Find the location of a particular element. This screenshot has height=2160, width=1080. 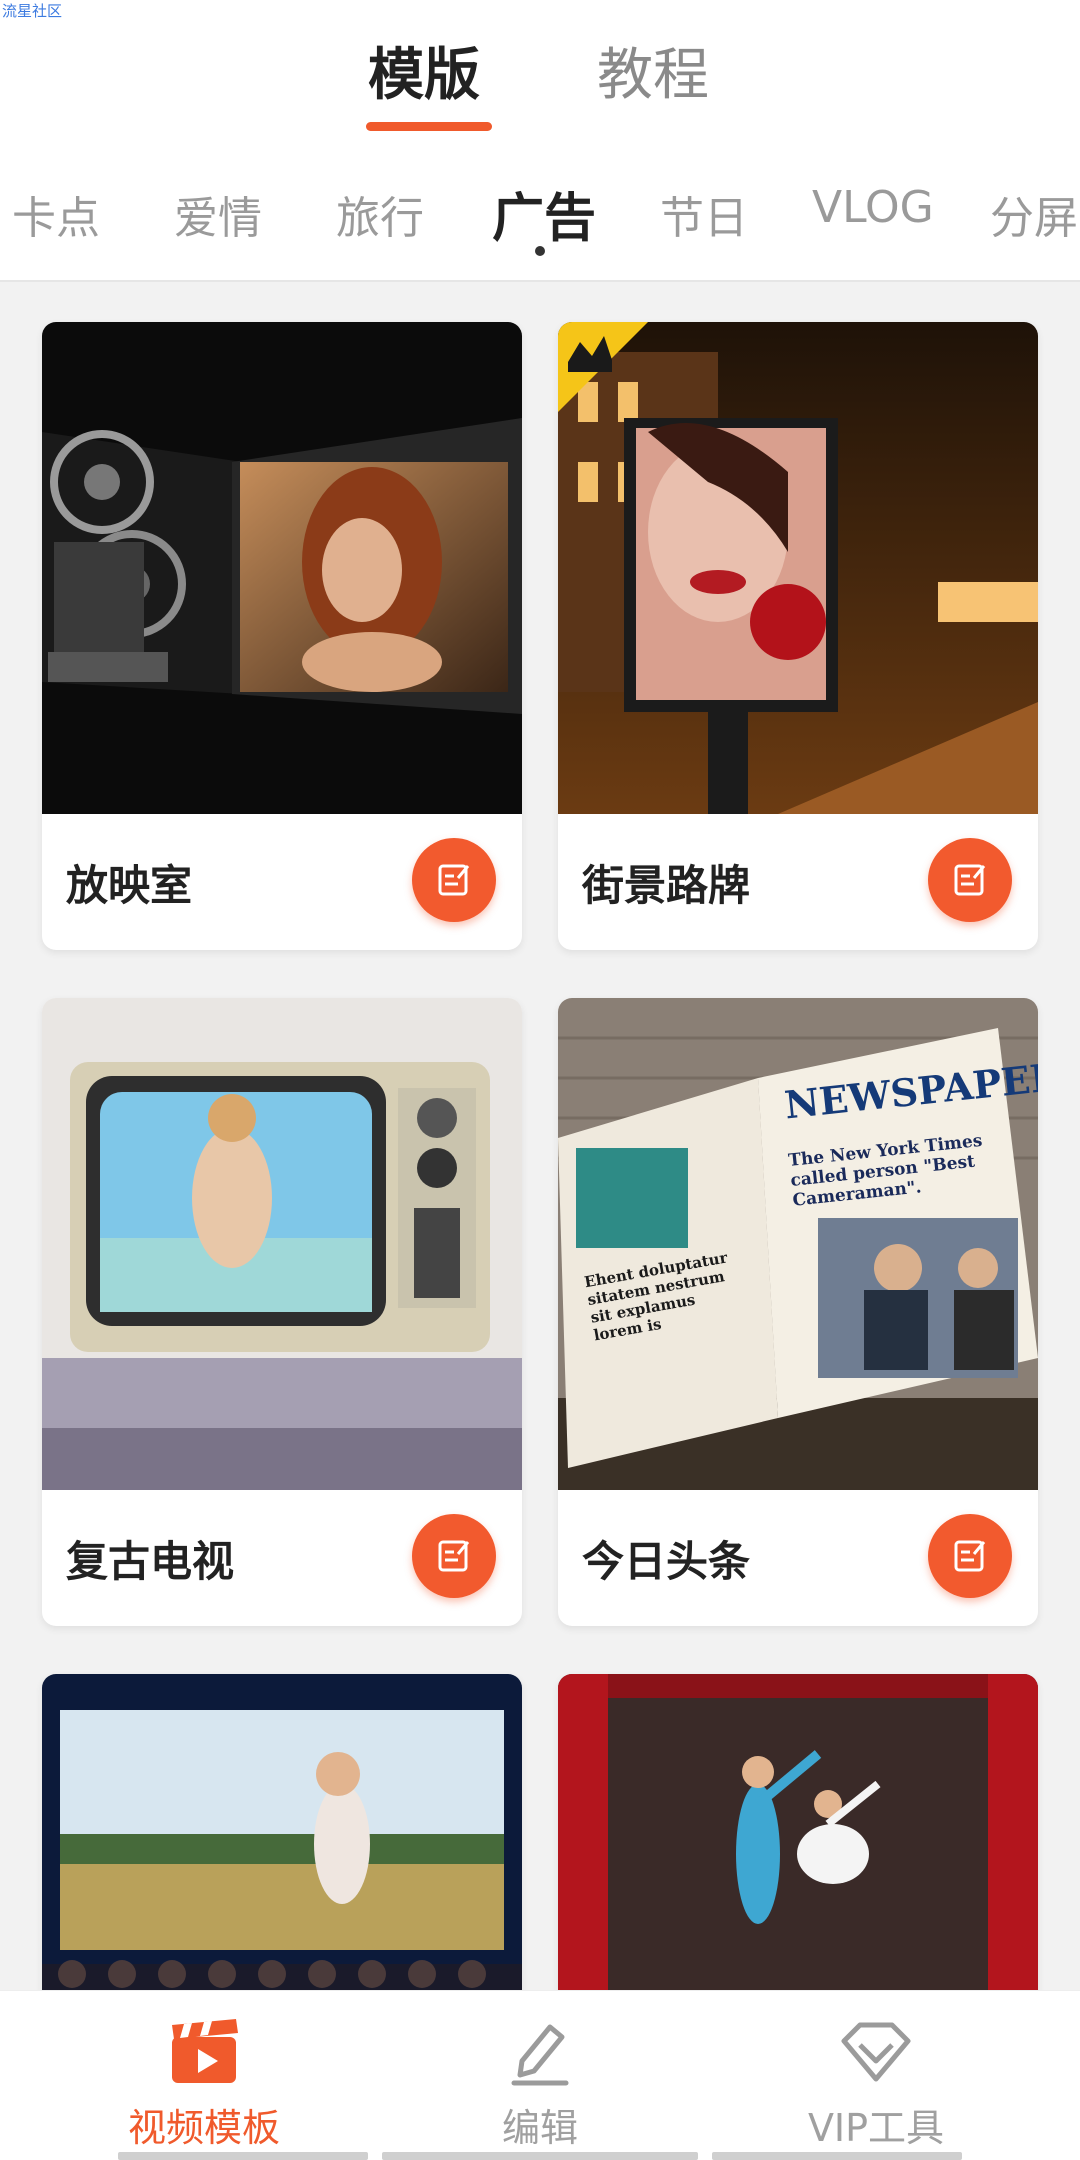

nav-item-edit: 编辑 is located at coordinates (540, 2075).